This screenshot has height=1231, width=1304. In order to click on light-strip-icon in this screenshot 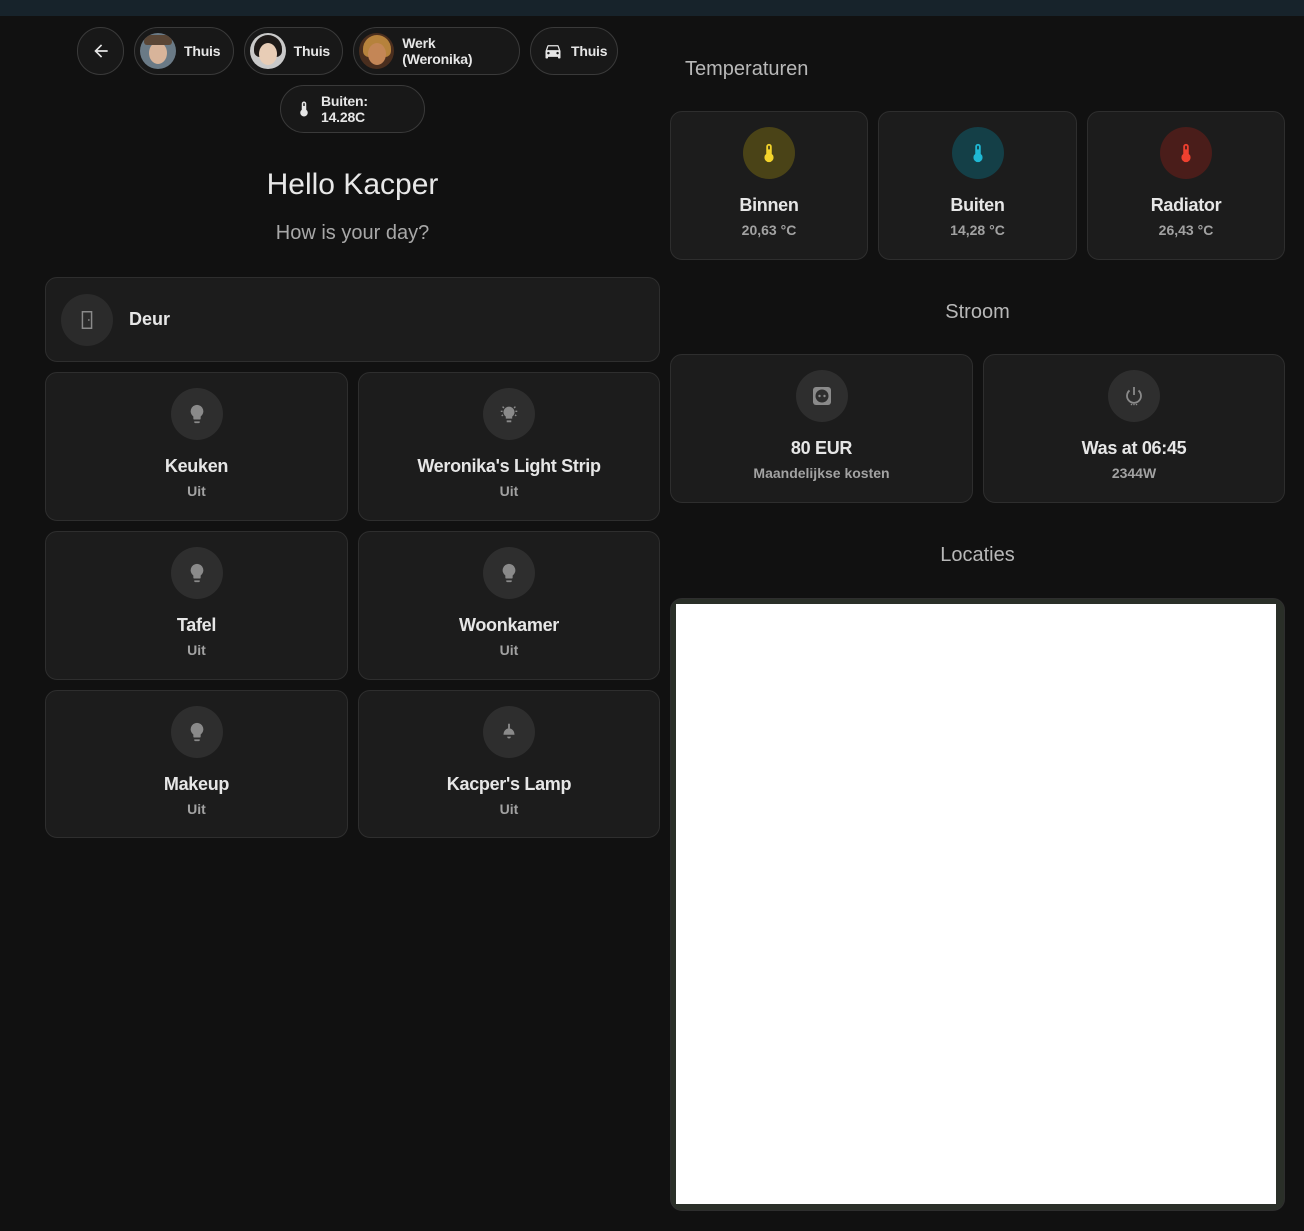, I will do `click(509, 414)`.